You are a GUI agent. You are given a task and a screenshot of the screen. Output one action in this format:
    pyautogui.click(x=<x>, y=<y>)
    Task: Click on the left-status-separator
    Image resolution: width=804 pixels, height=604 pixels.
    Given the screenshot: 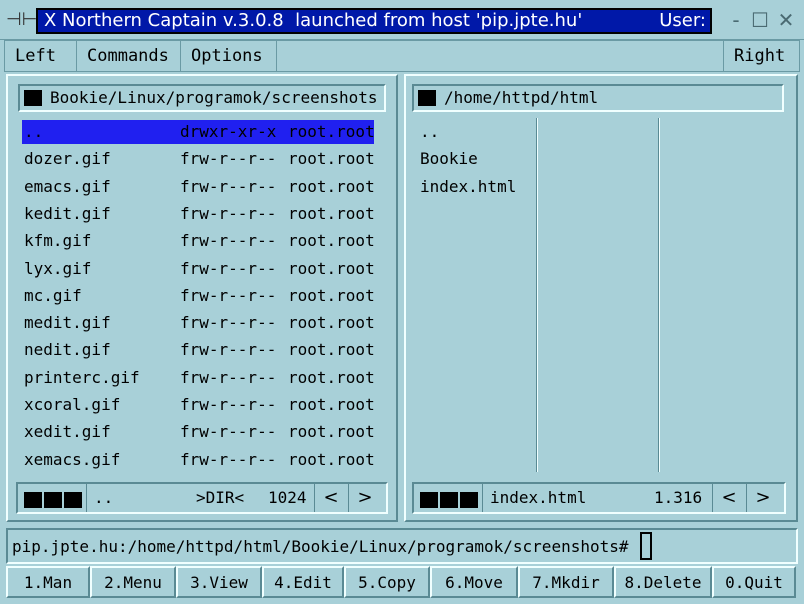 What is the action you would take?
    pyautogui.click(x=86, y=498)
    